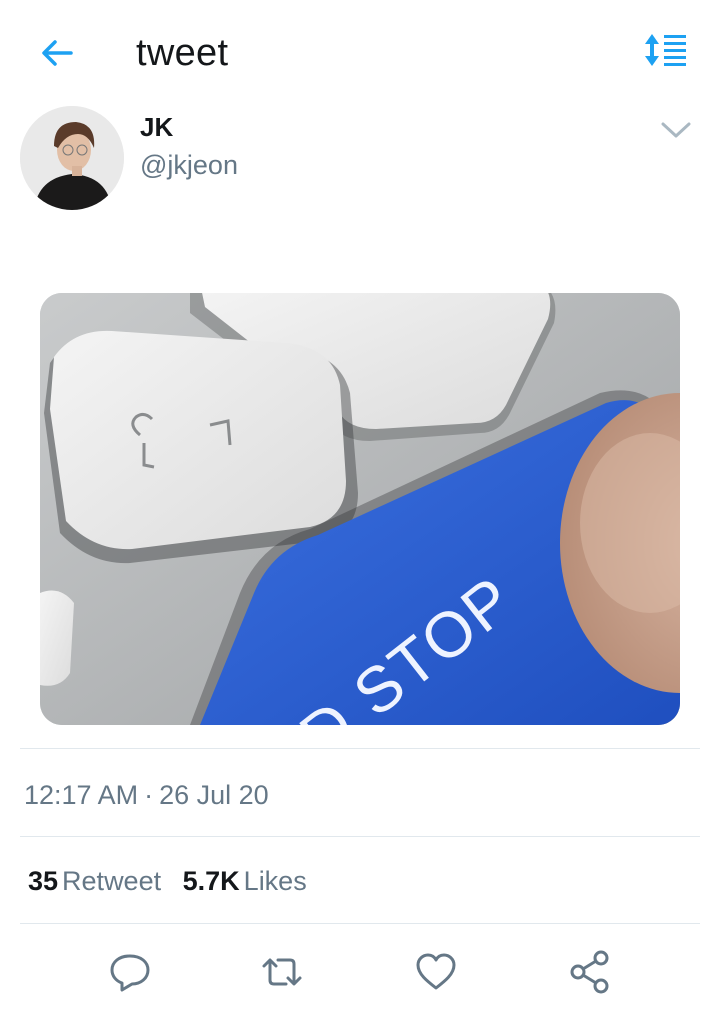 This screenshot has height=1025, width=720. I want to click on retweet-icon, so click(282, 972).